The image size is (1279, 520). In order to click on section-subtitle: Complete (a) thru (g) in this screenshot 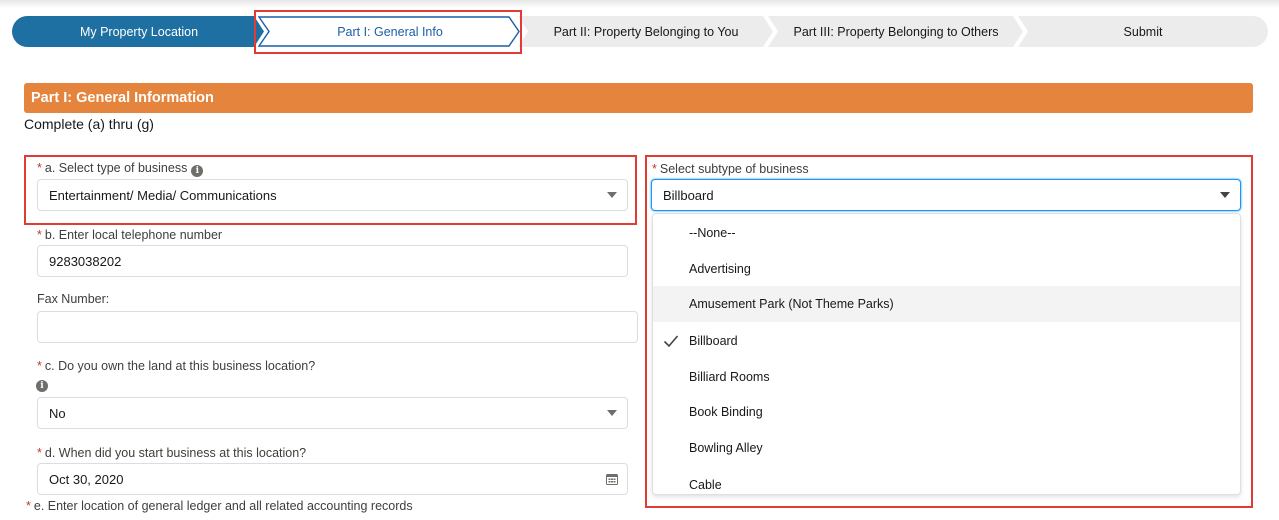, I will do `click(89, 124)`.